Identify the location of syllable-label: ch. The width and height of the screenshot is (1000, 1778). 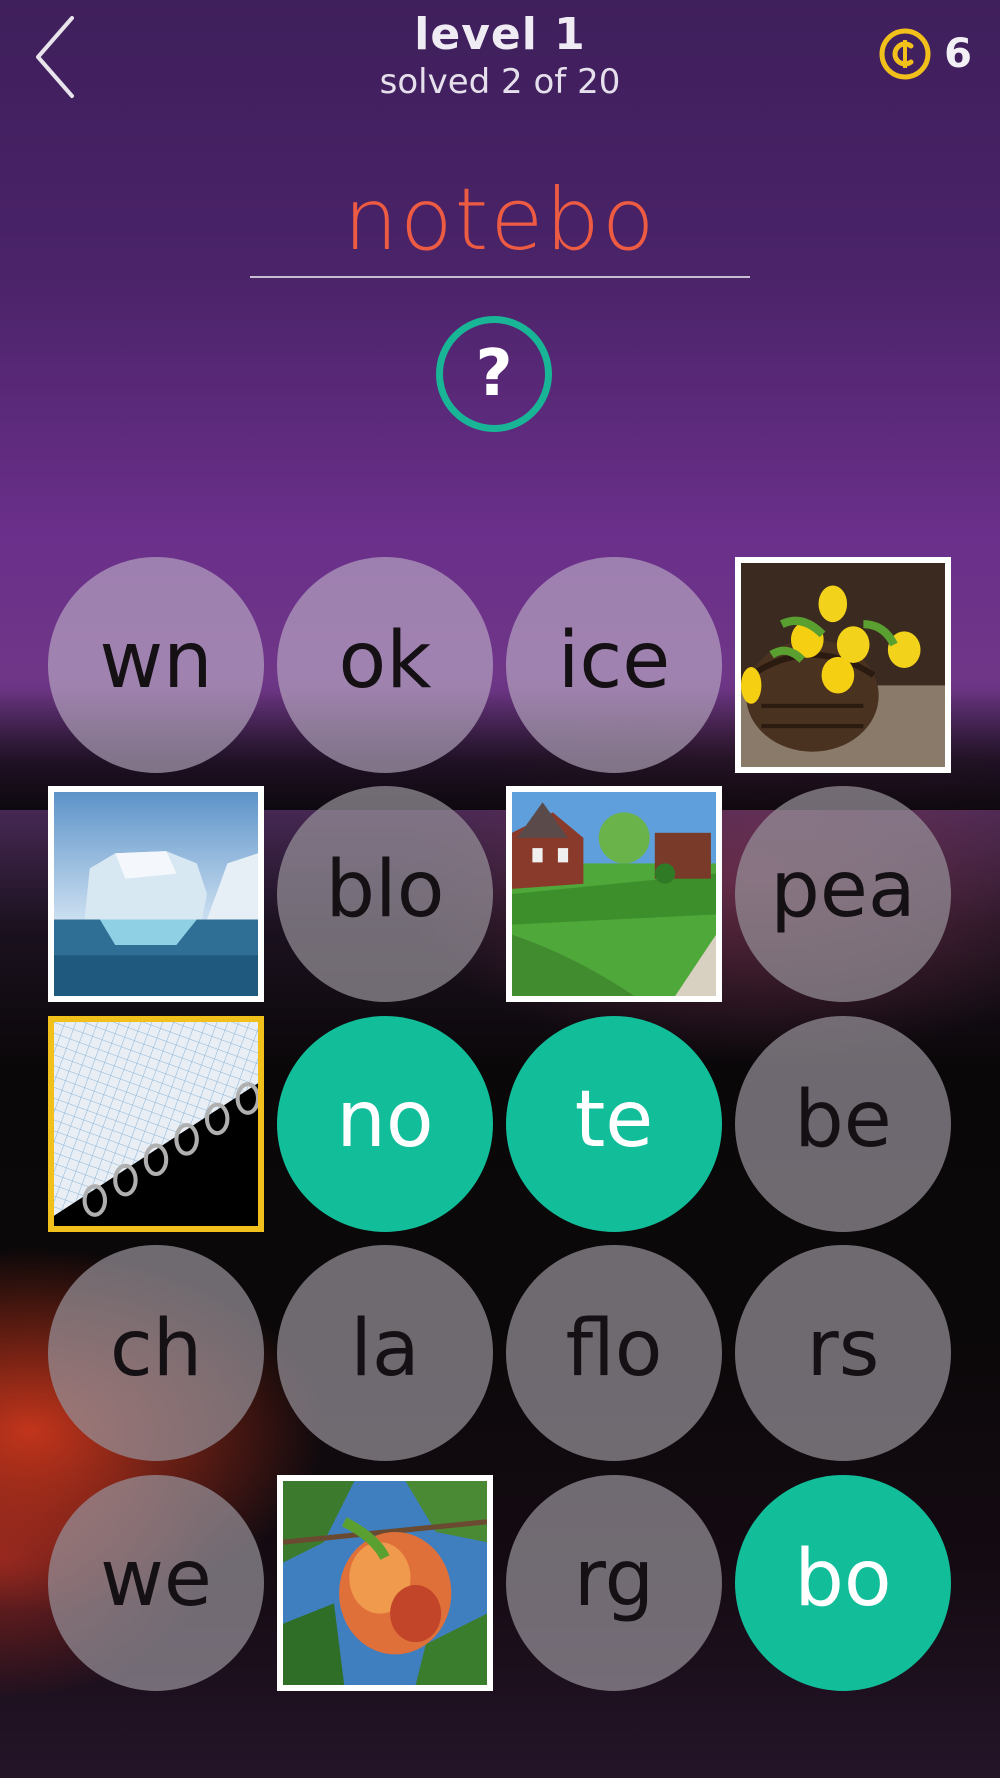
(156, 1349).